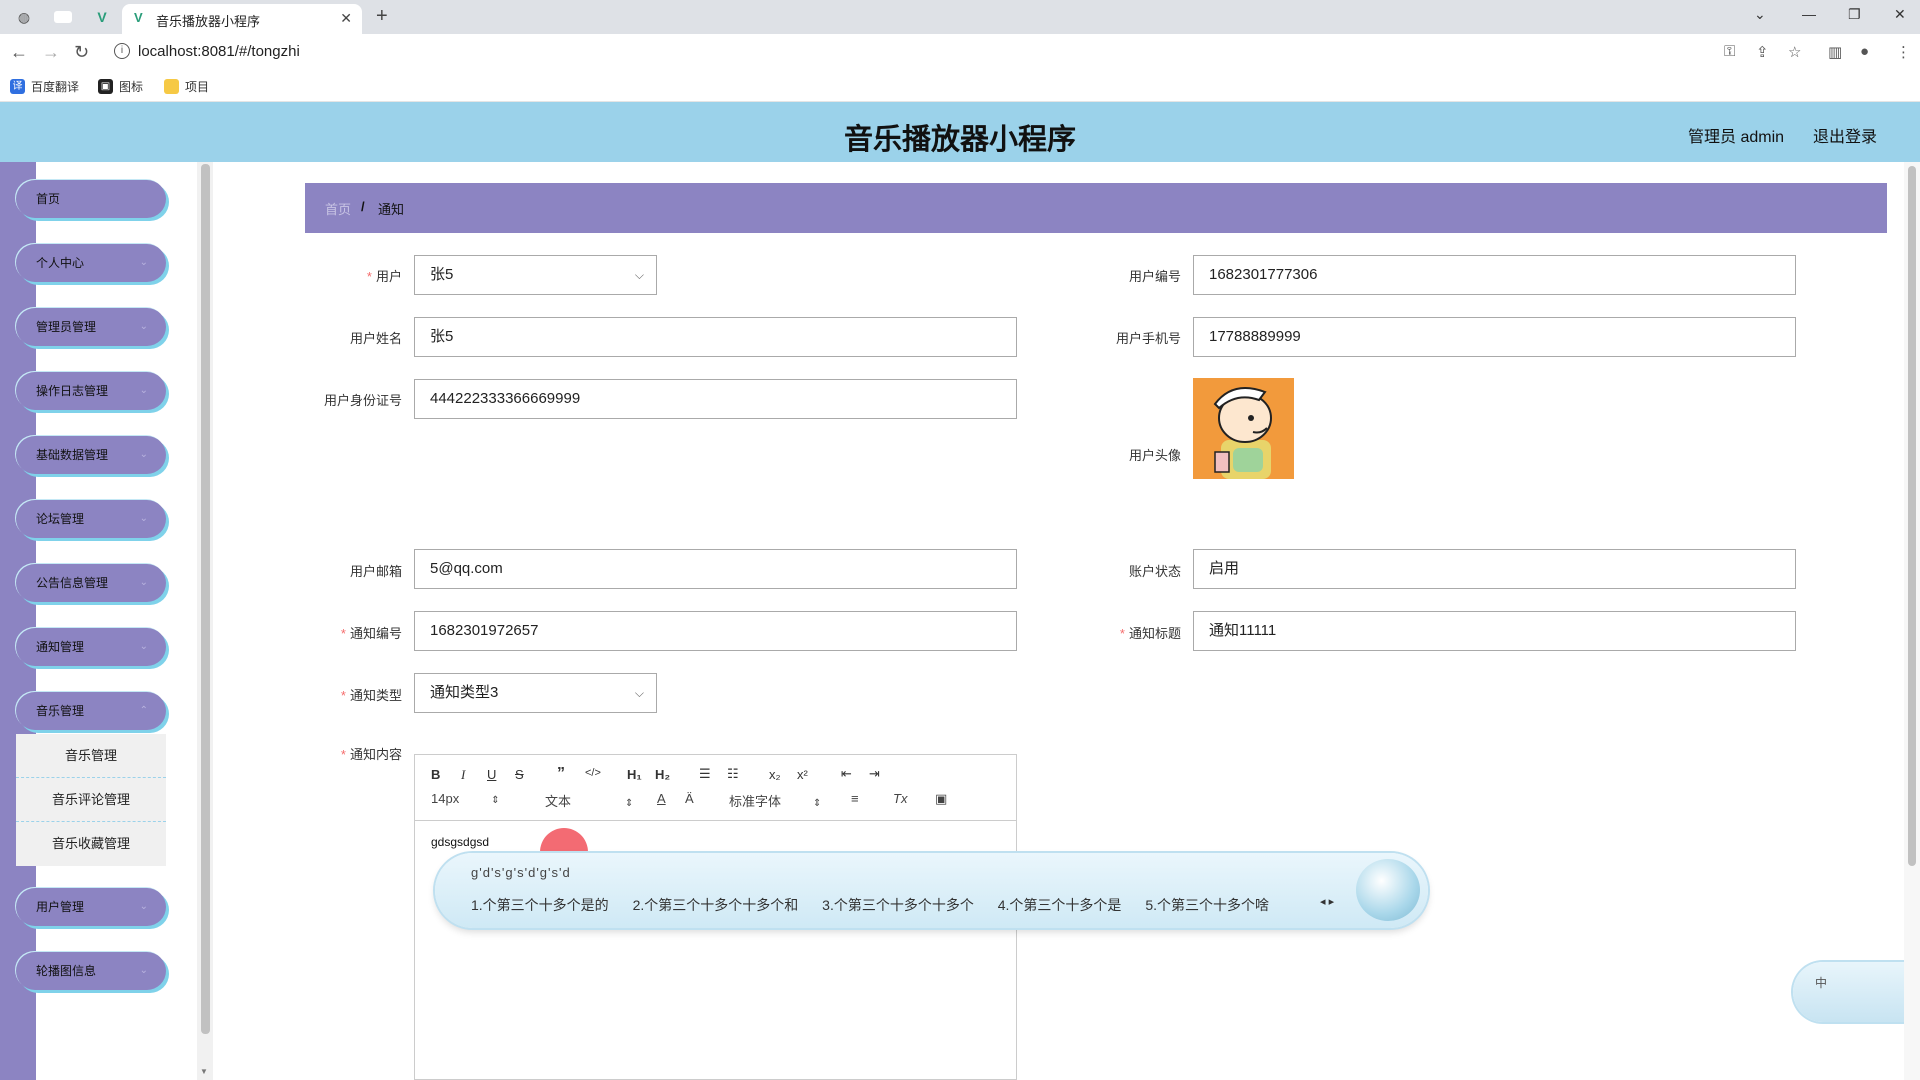  What do you see at coordinates (705, 774) in the screenshot?
I see `ordered-list-icon: ☰` at bounding box center [705, 774].